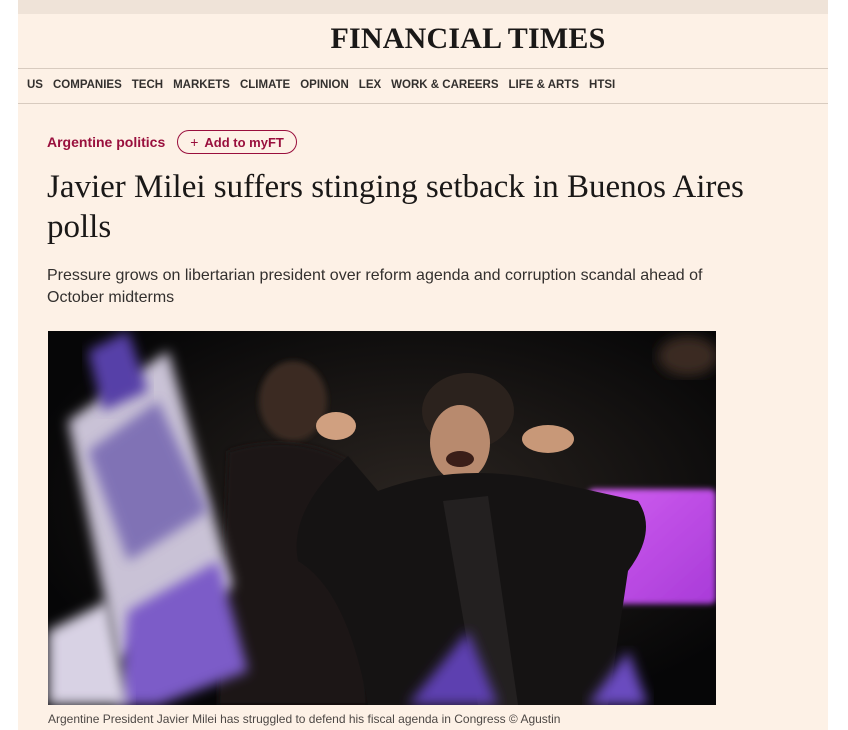  Describe the element at coordinates (106, 142) in the screenshot. I see `topic-link: Argentine politics` at that location.